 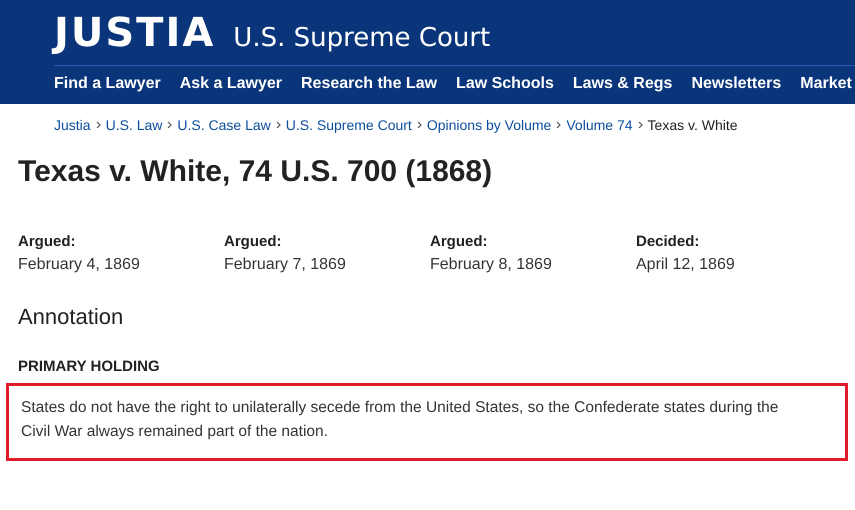 What do you see at coordinates (361, 38) in the screenshot?
I see `section-title: U.S. Supreme Court` at bounding box center [361, 38].